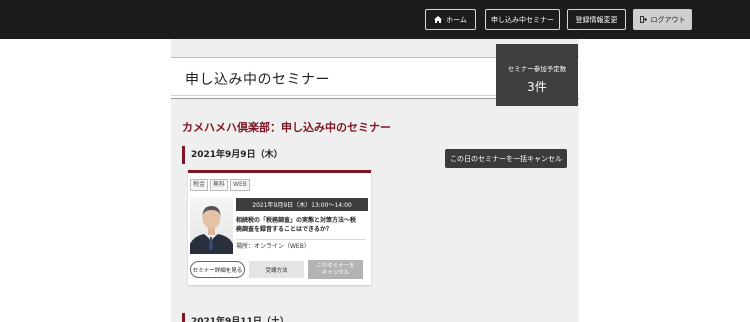  I want to click on seminar-title-line1: 相続税の「税務調査」の実態と対策方法～税, so click(296, 220).